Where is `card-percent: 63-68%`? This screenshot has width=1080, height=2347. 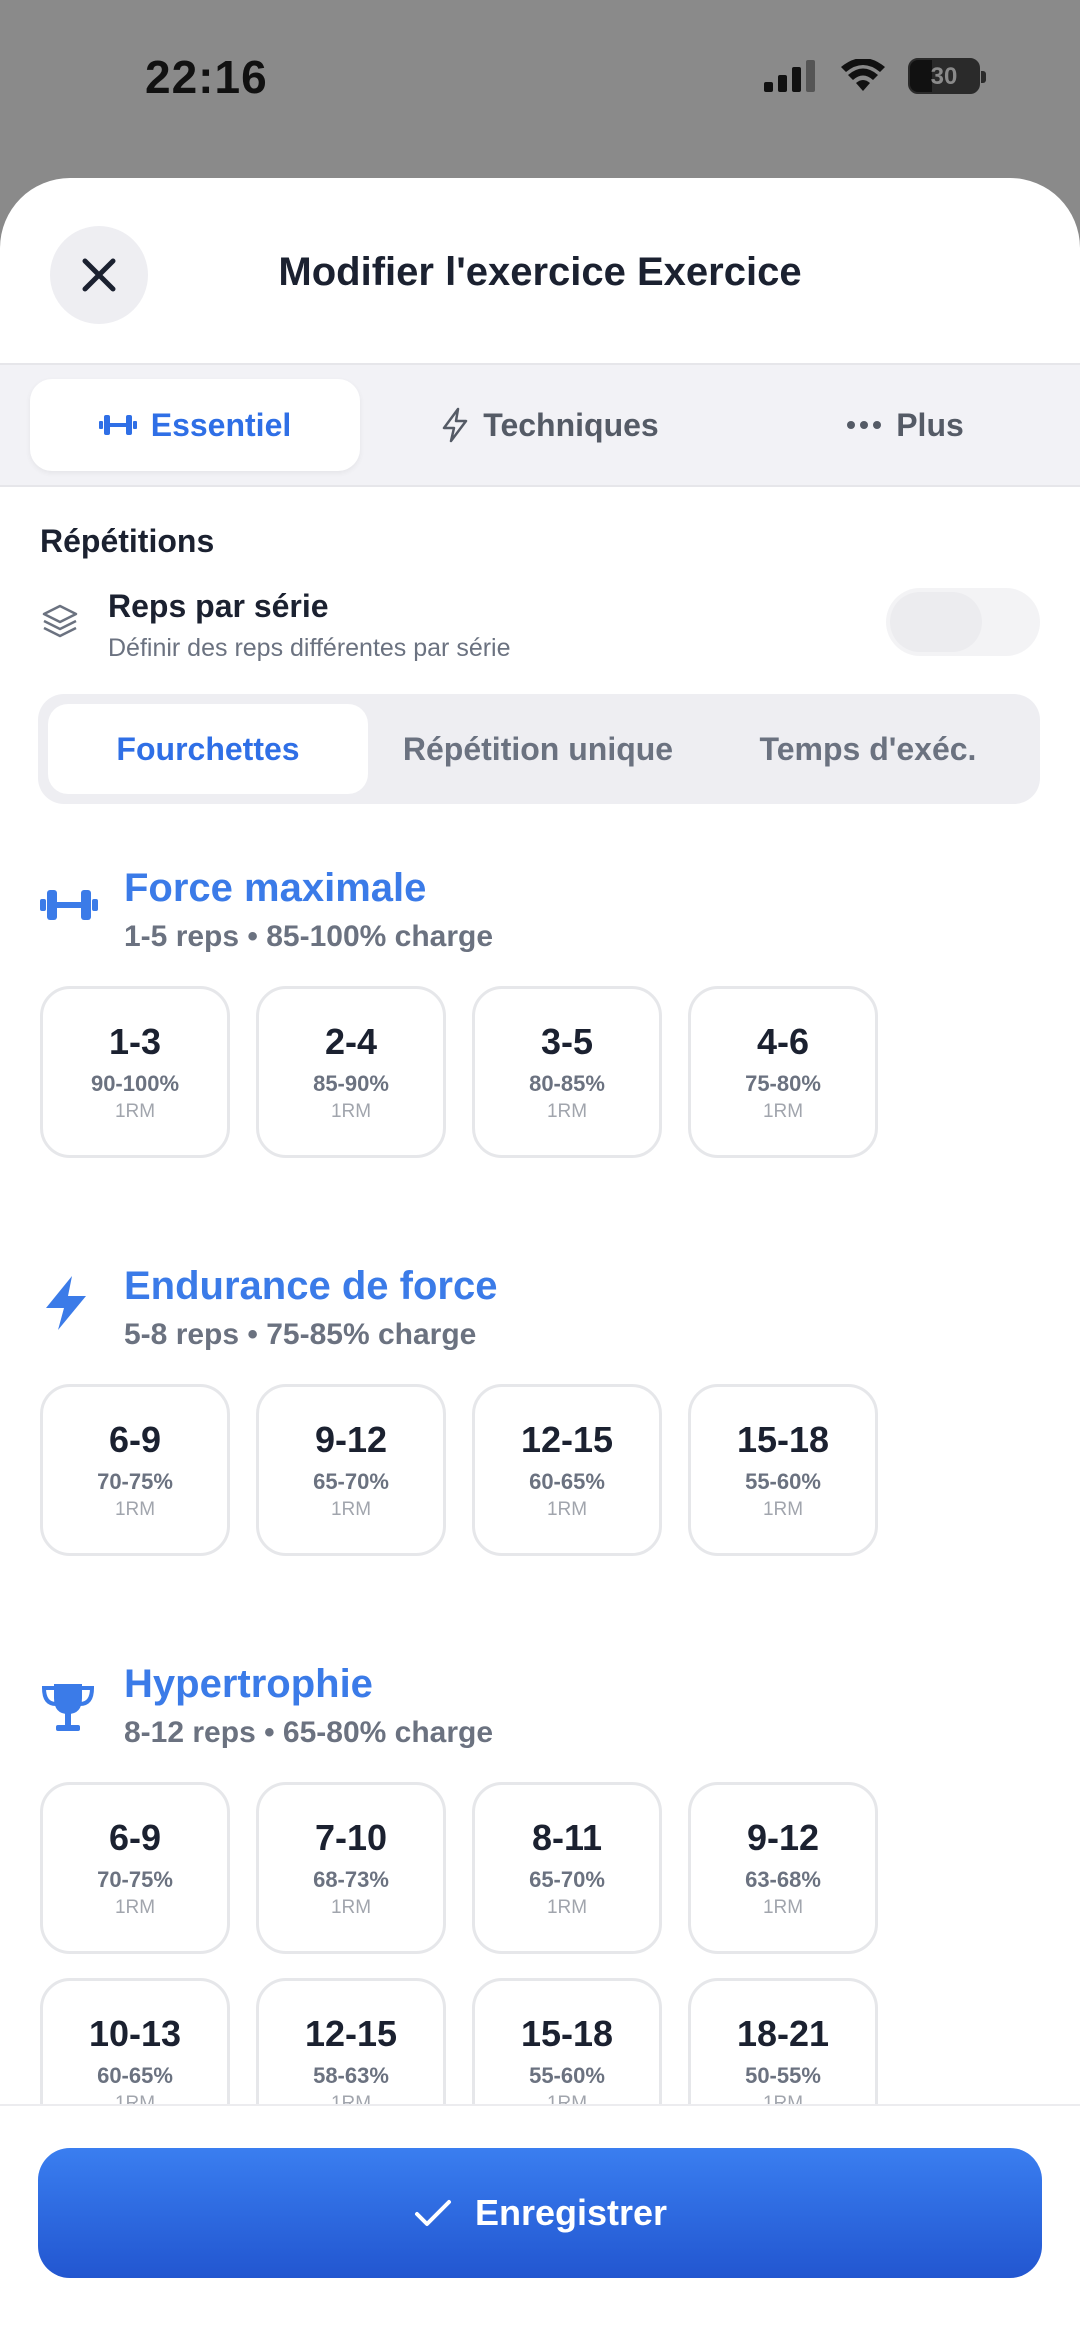 card-percent: 63-68% is located at coordinates (783, 1879).